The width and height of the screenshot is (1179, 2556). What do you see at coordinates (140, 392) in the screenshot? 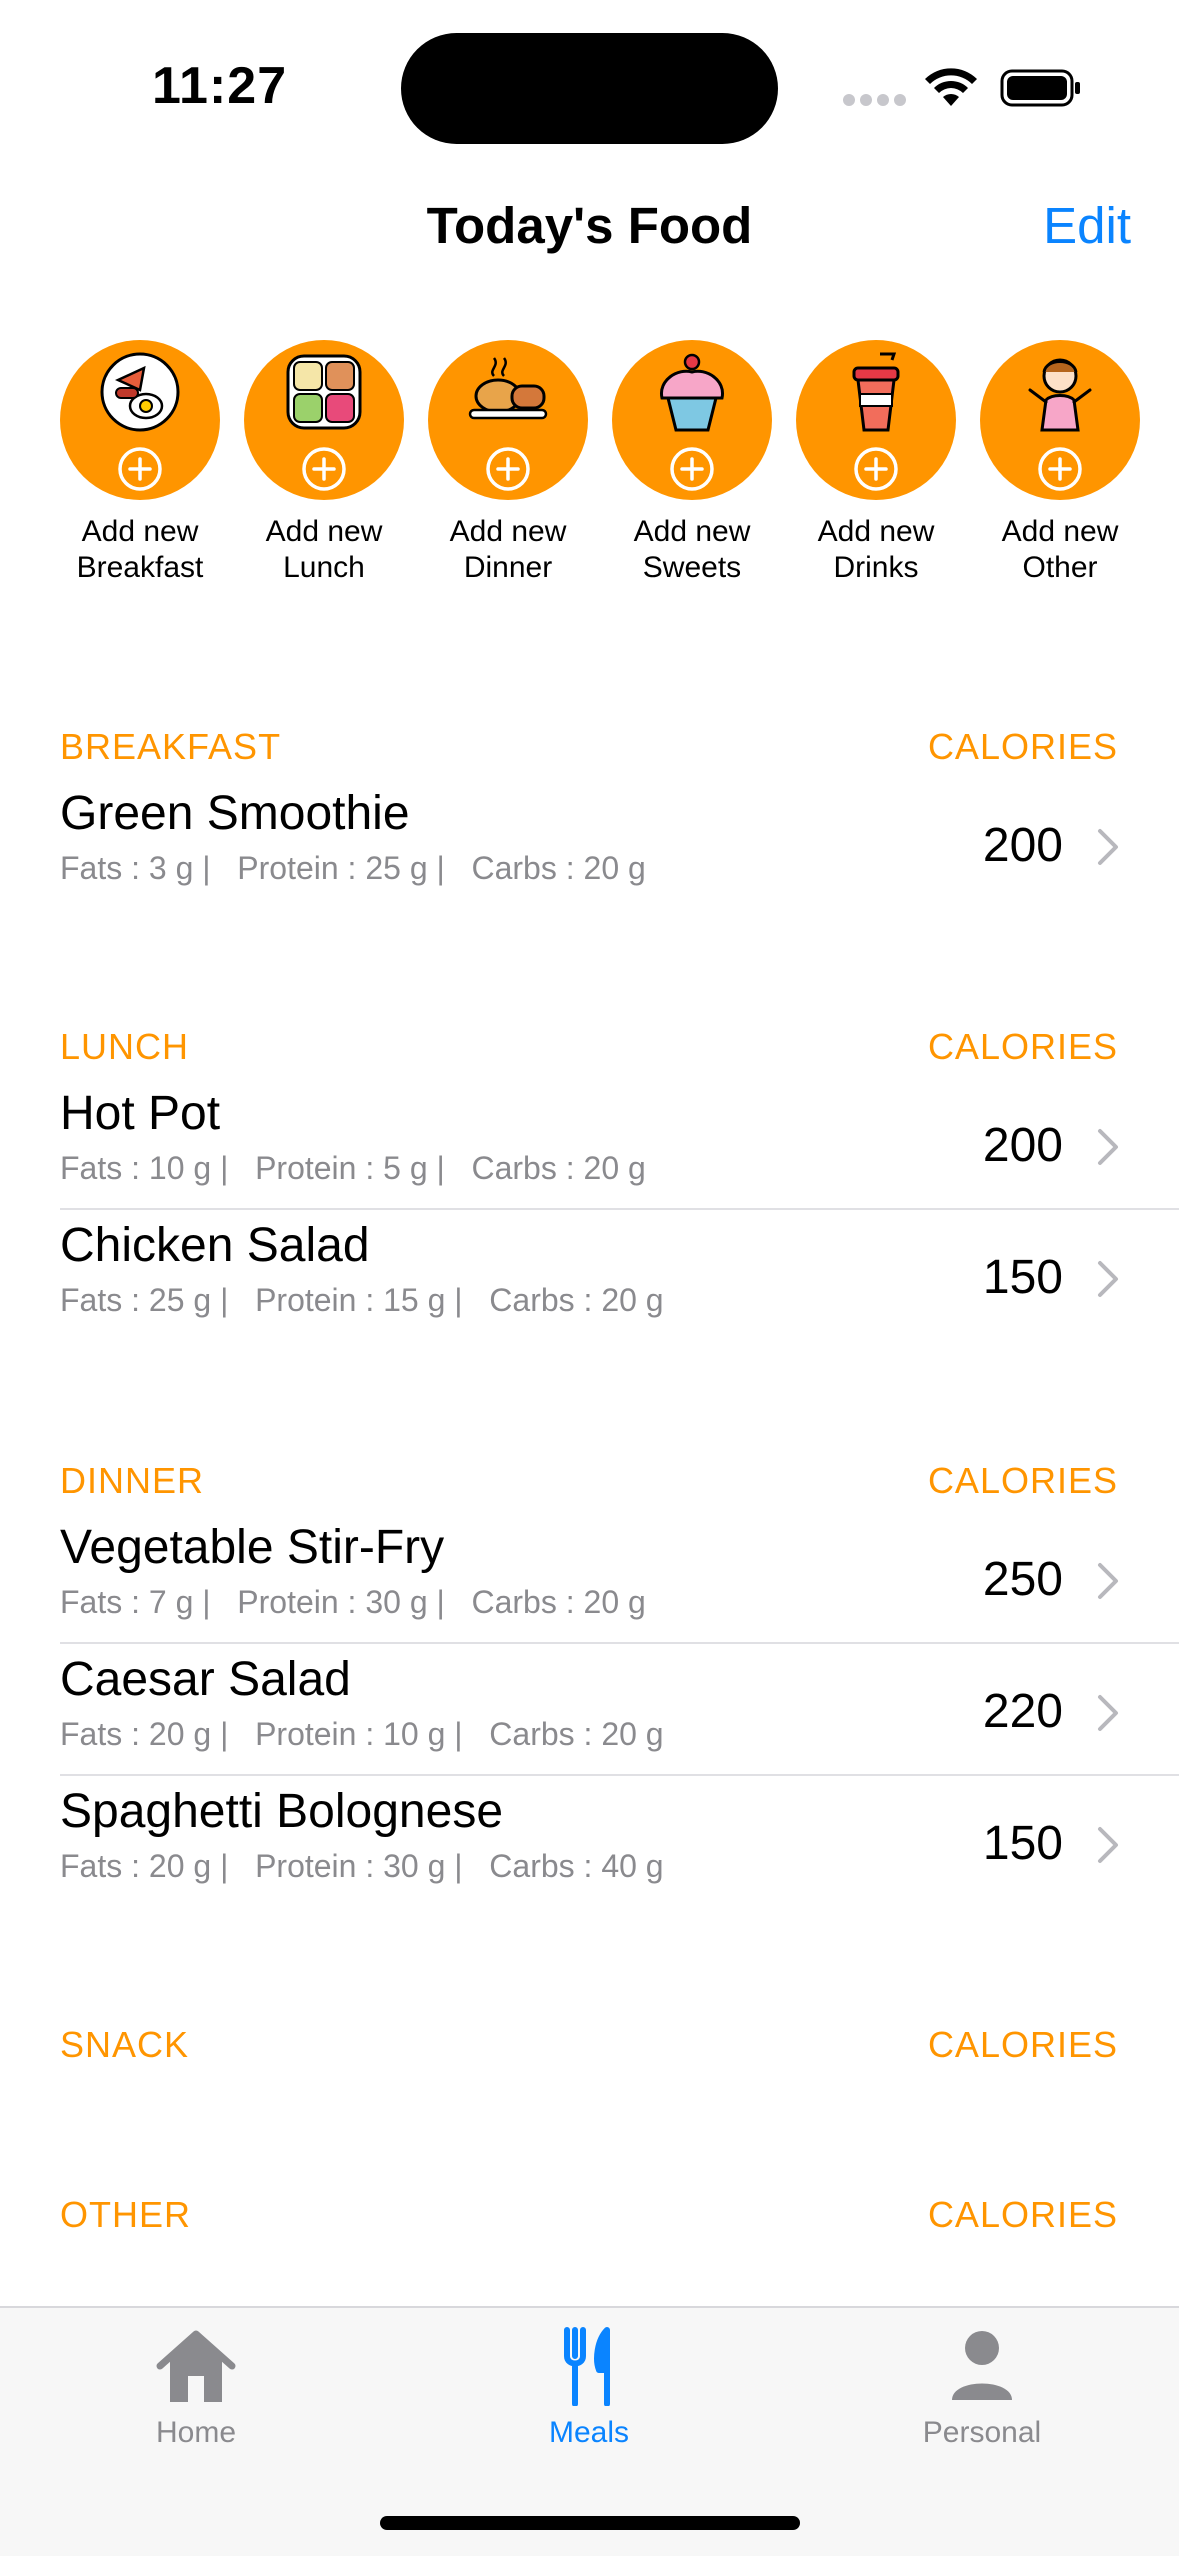
I see `breakfast-plate-icon` at bounding box center [140, 392].